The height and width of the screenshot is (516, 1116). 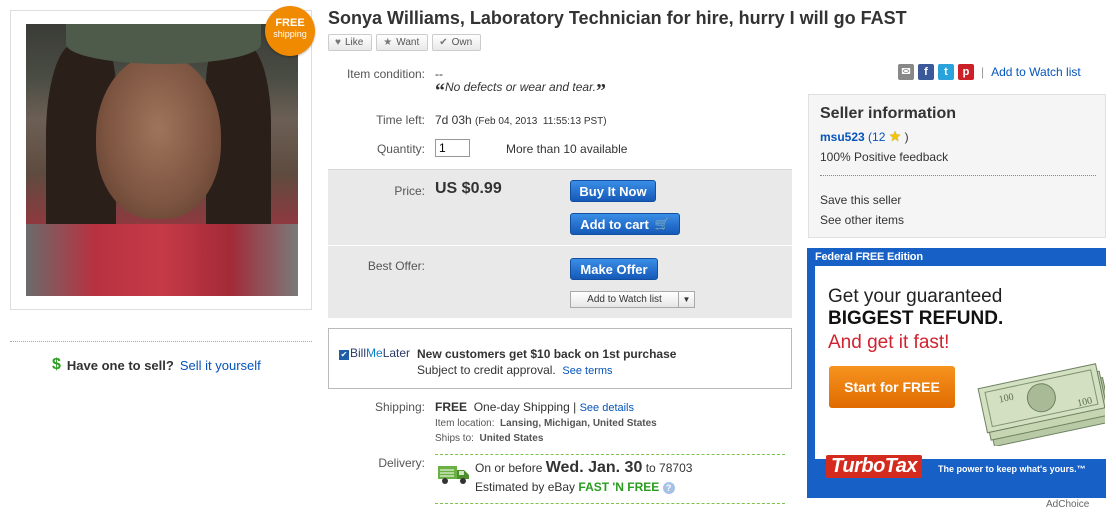 What do you see at coordinates (1067, 504) in the screenshot?
I see `adchoice-link: AdChoice` at bounding box center [1067, 504].